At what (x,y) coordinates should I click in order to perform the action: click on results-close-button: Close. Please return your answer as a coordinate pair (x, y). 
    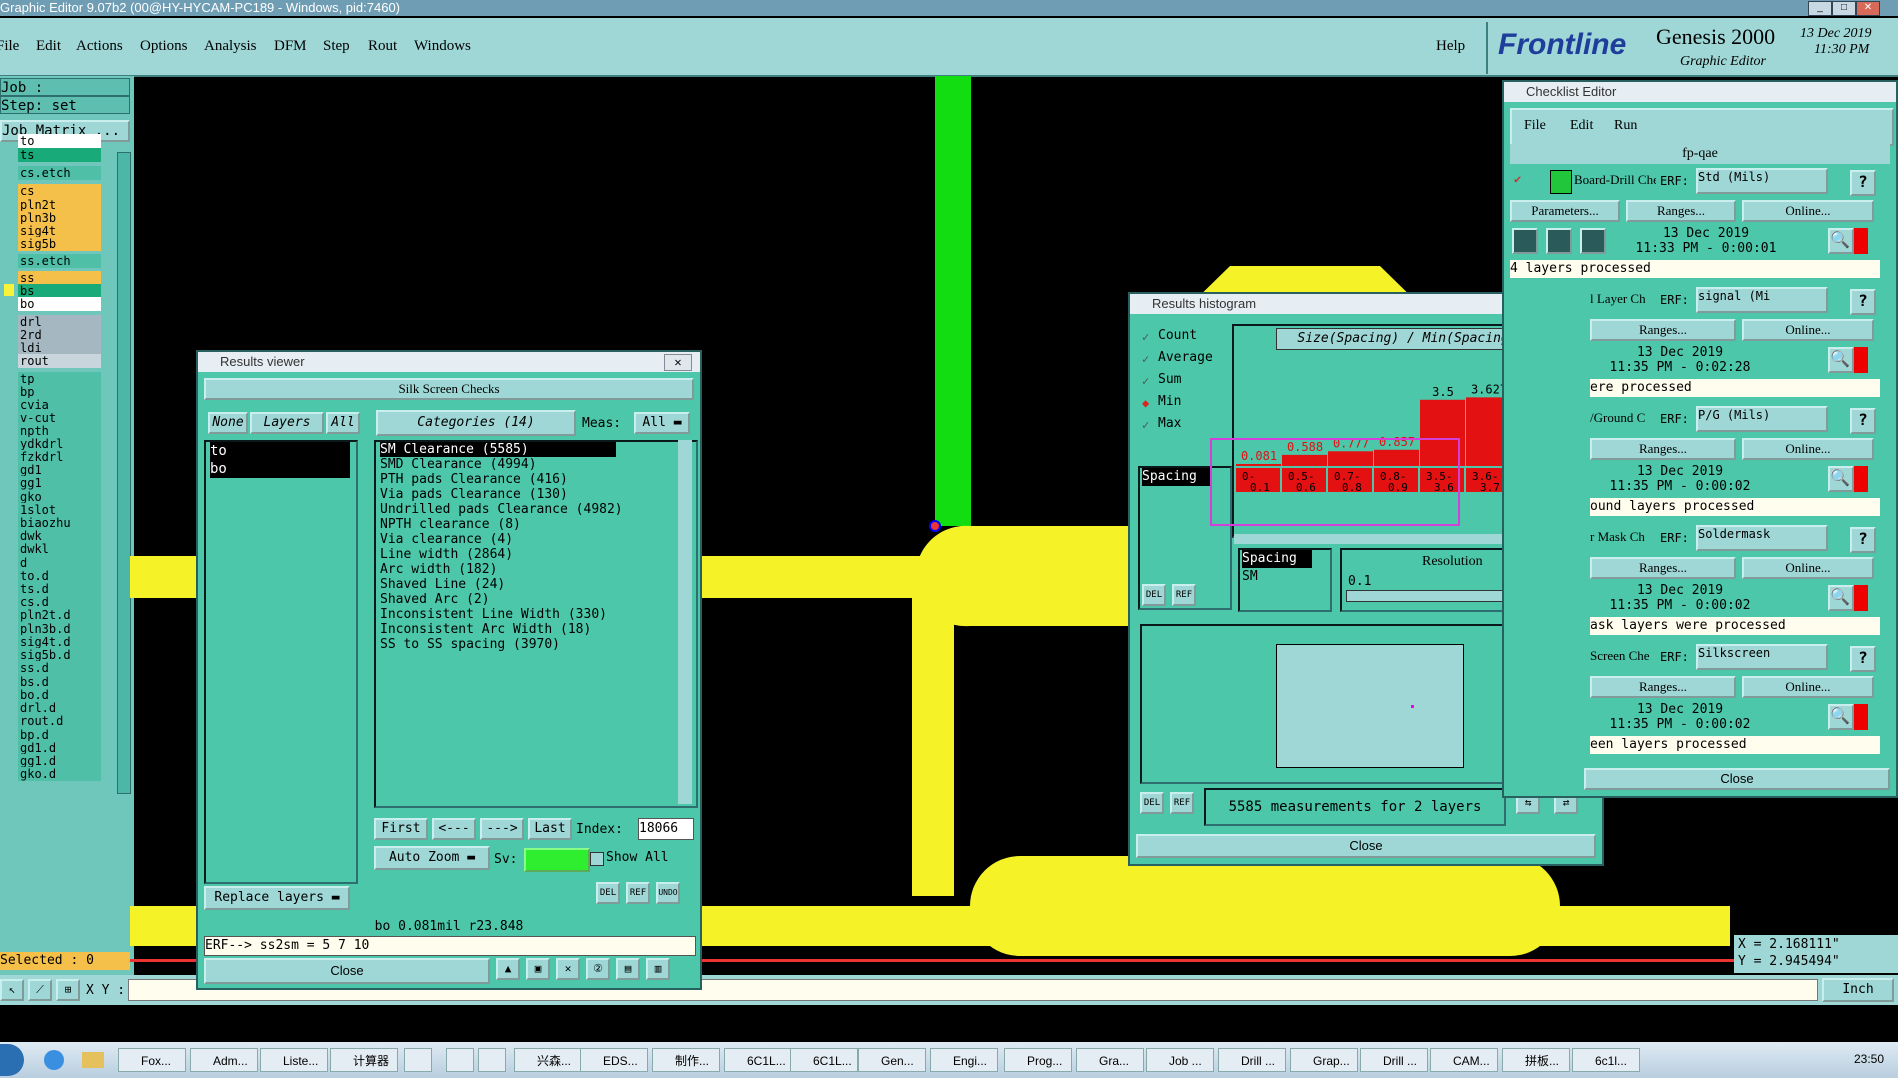
    Looking at the image, I should click on (347, 971).